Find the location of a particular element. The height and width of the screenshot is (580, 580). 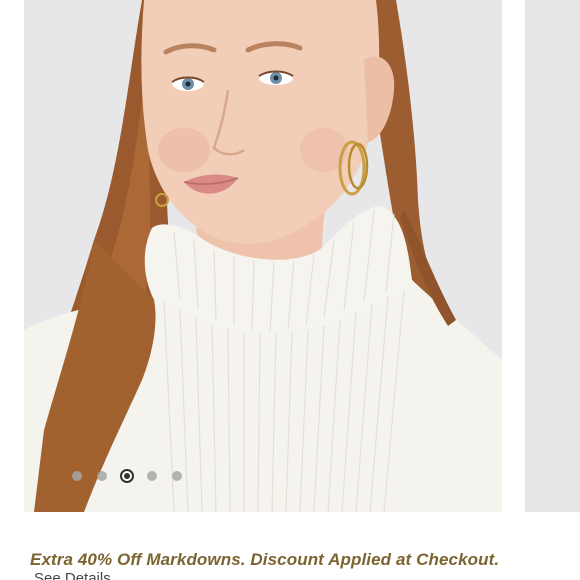

carousel-pagination is located at coordinates (134, 476).